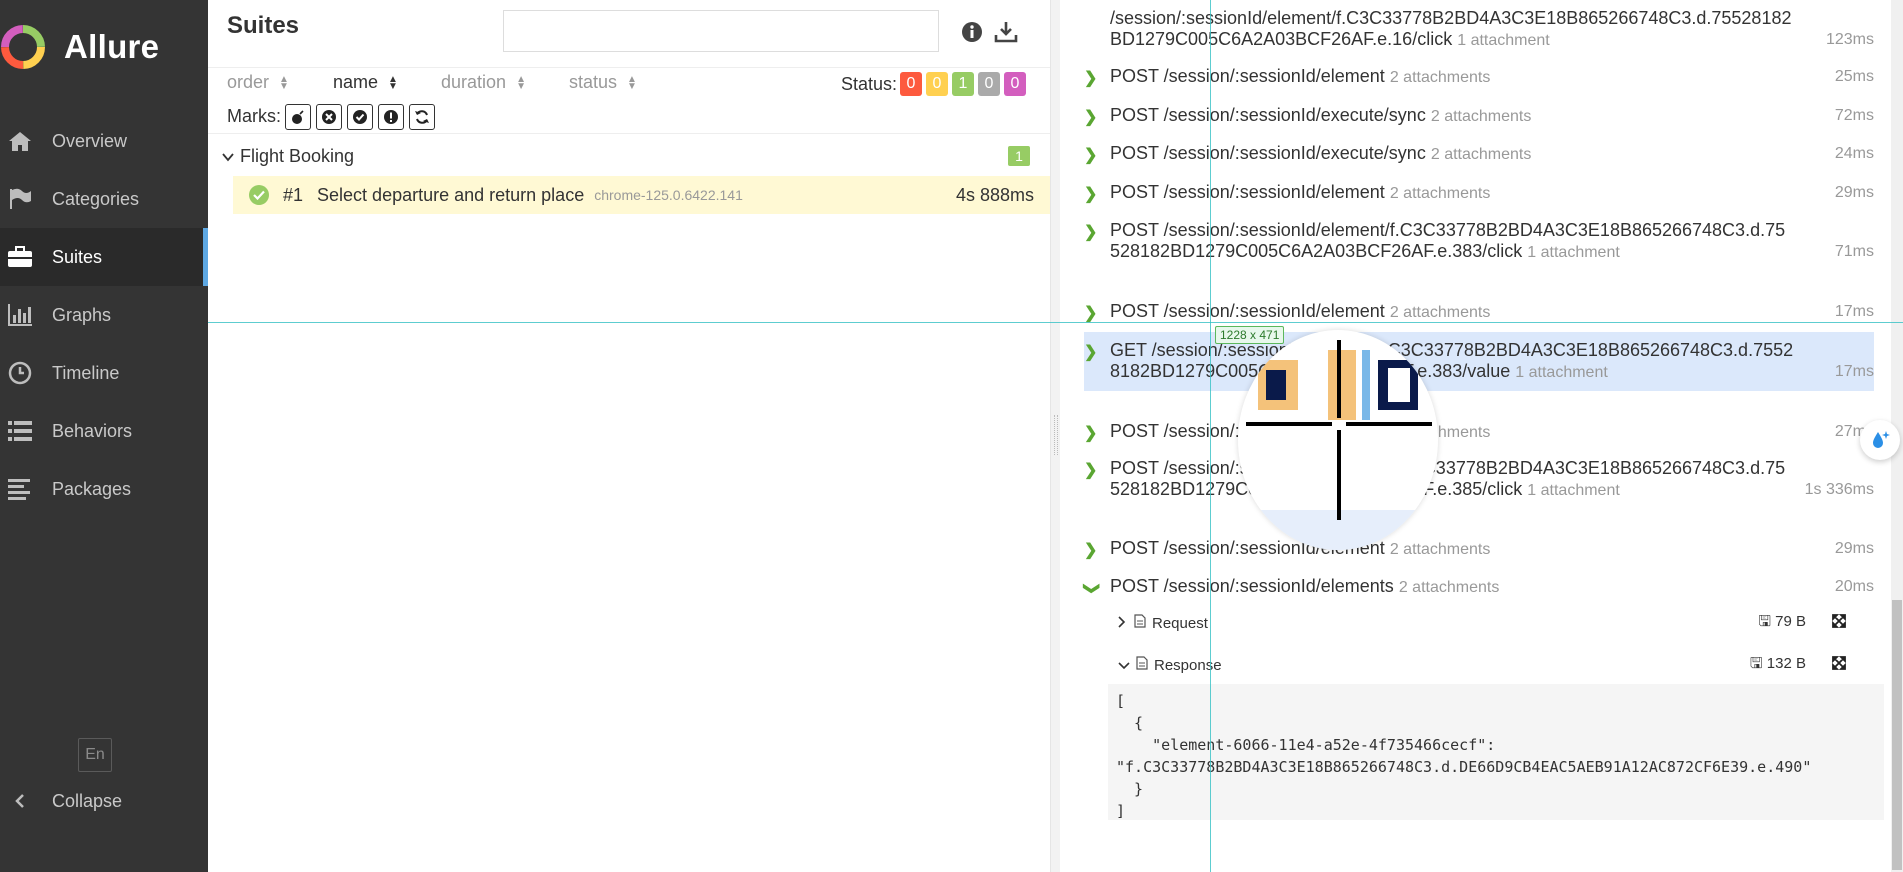 The width and height of the screenshot is (1903, 872). Describe the element at coordinates (259, 195) in the screenshot. I see `passed-status-icon` at that location.